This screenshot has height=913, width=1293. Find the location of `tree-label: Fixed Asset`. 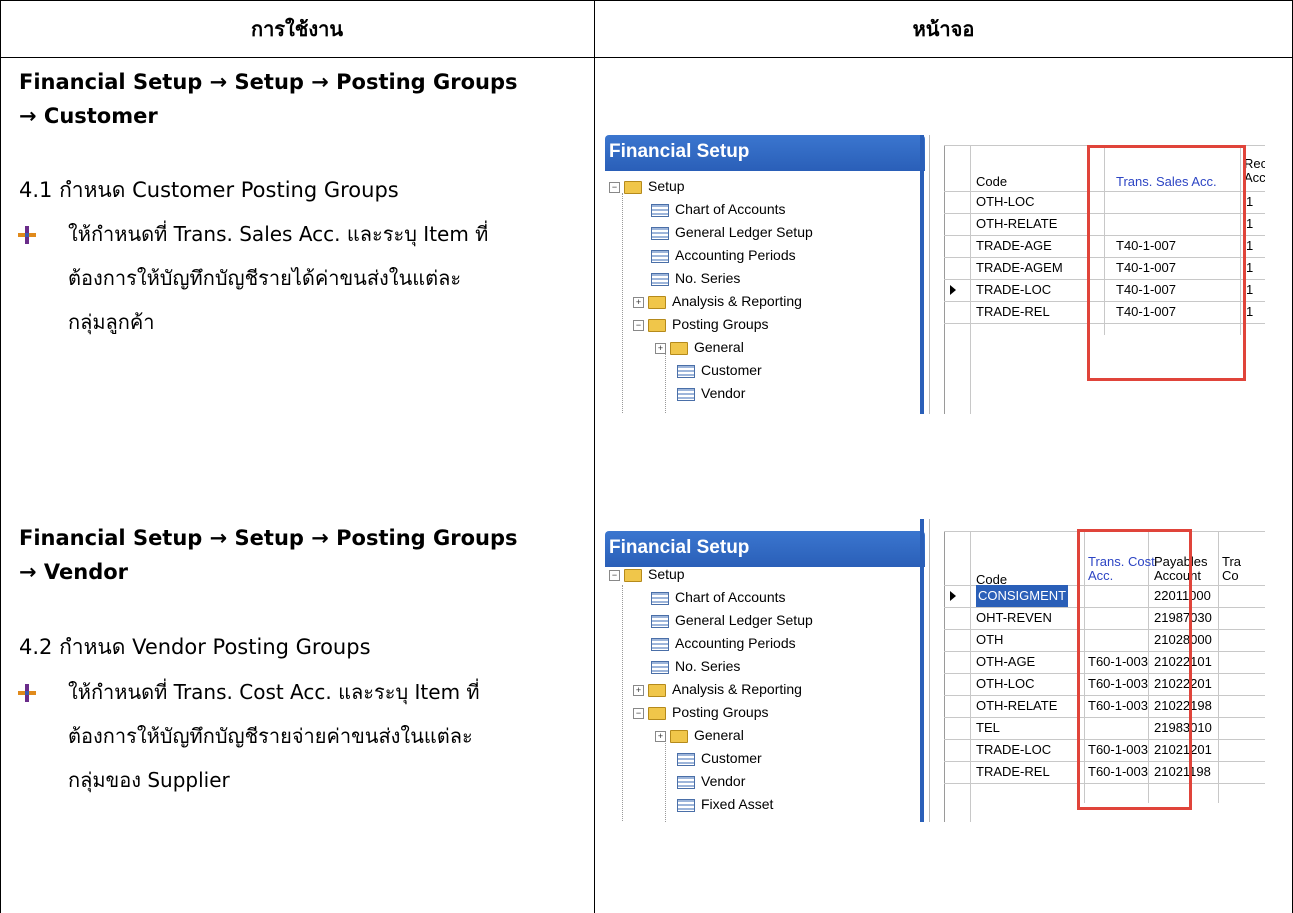

tree-label: Fixed Asset is located at coordinates (737, 804).